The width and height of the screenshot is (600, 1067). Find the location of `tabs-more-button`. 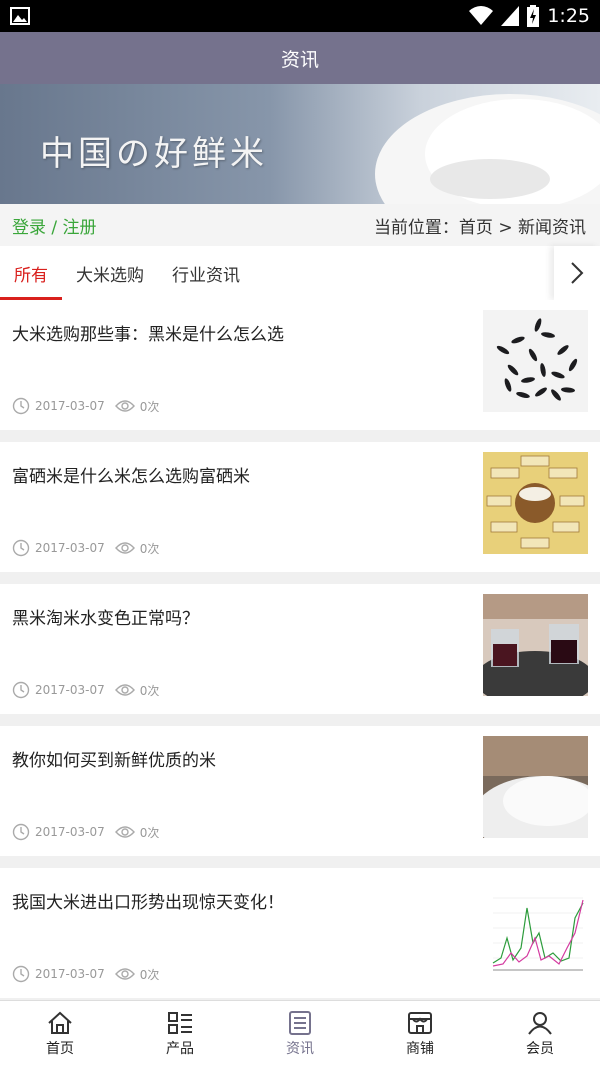

tabs-more-button is located at coordinates (577, 273).